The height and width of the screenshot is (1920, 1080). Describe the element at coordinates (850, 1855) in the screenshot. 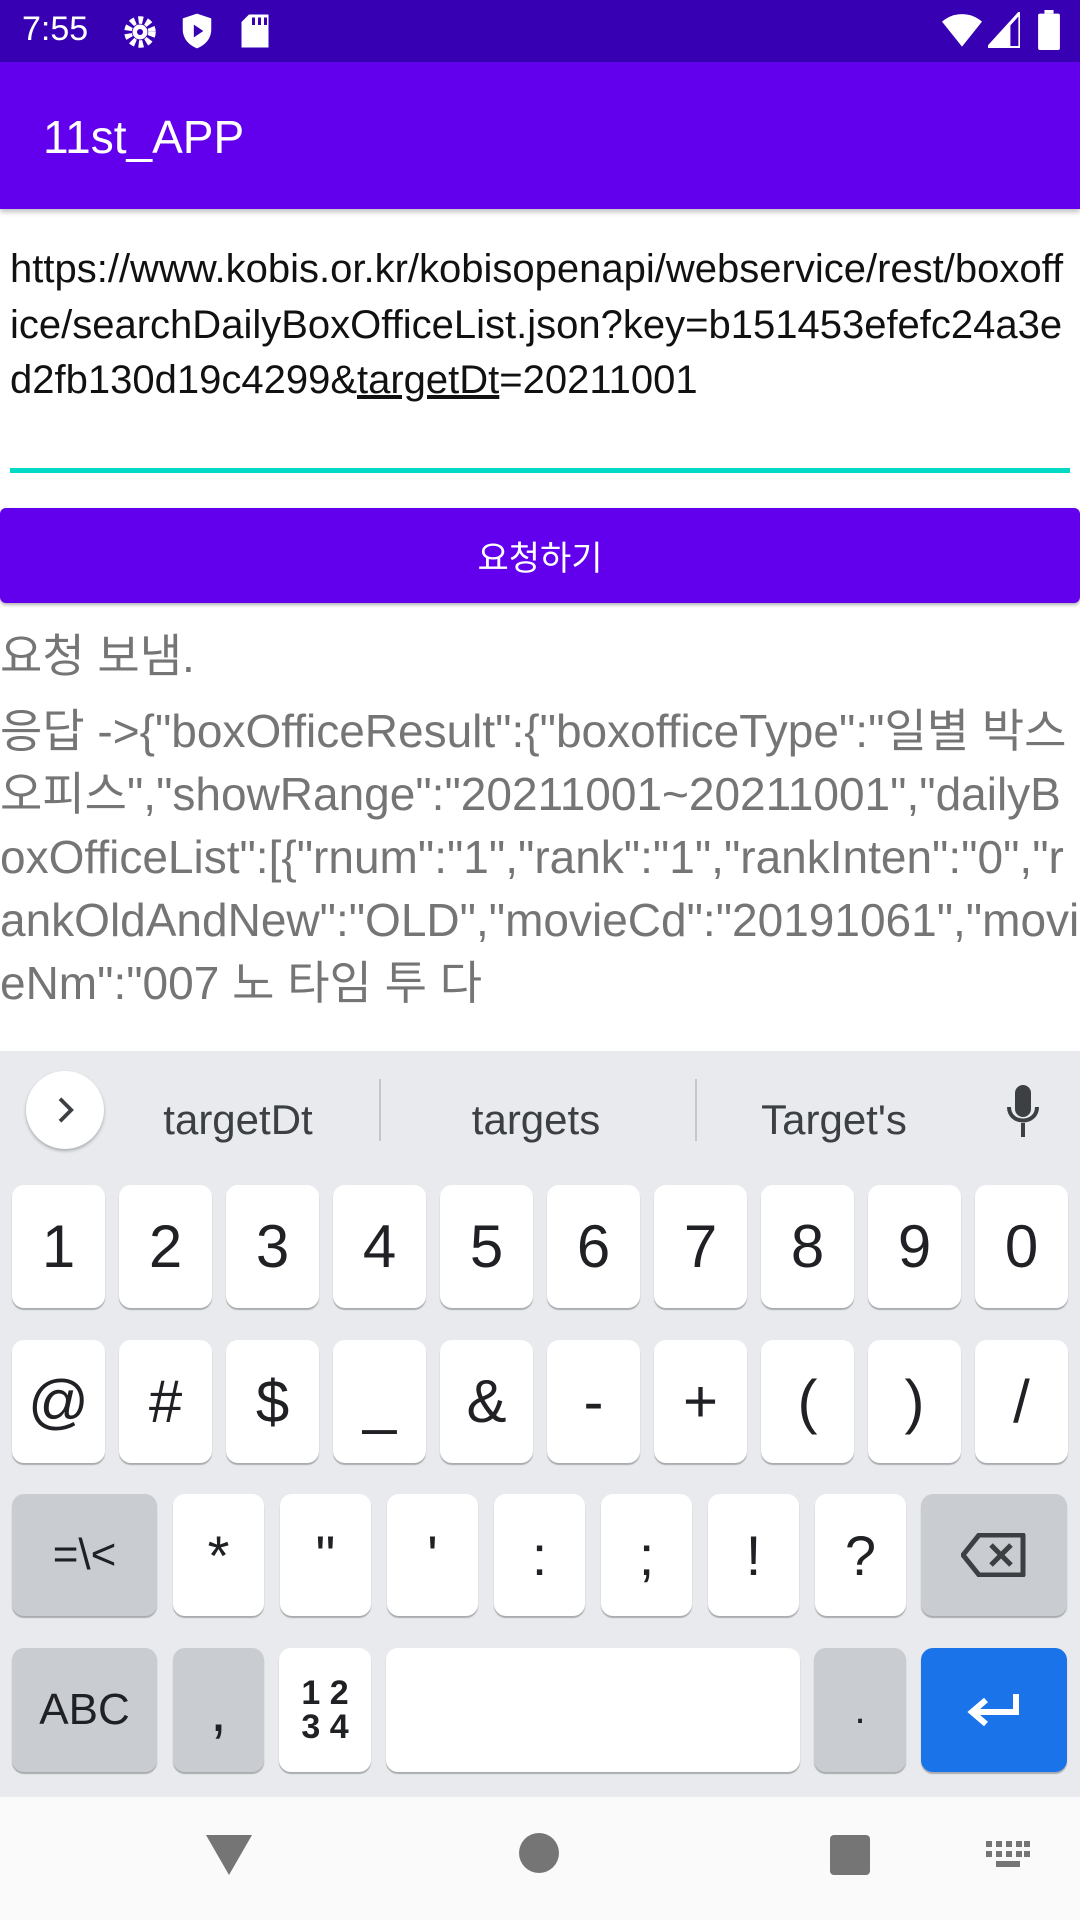

I see `recents-icon` at that location.